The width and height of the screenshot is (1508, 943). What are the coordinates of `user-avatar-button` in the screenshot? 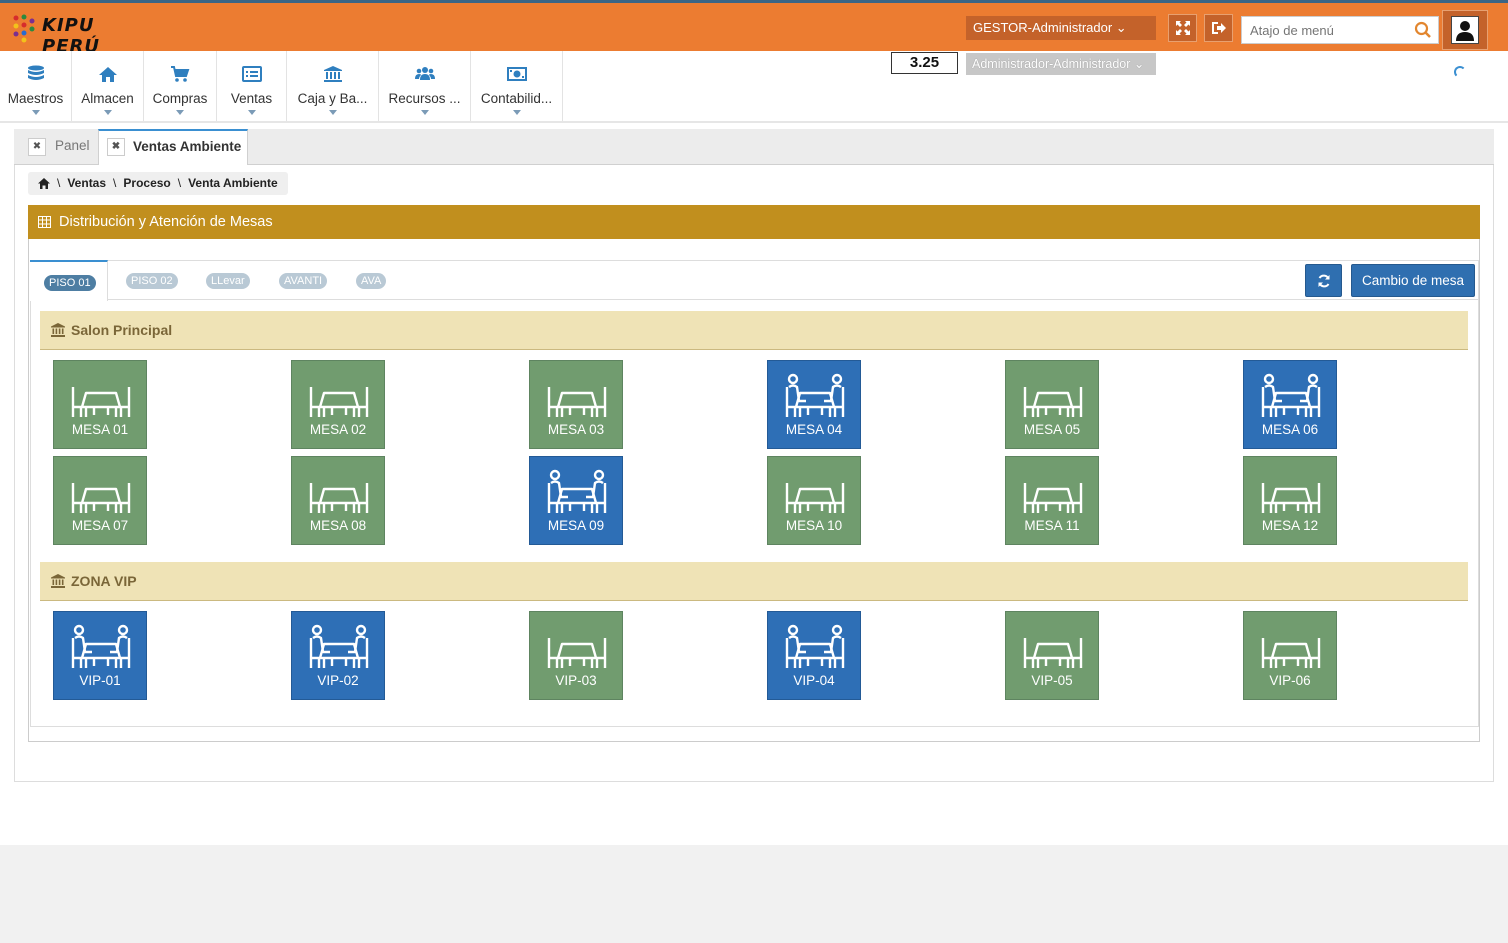 It's located at (1465, 30).